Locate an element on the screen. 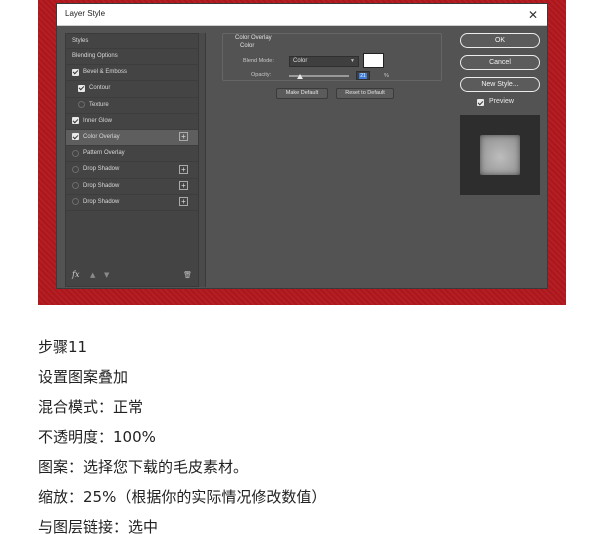  opacity-slider-thumb is located at coordinates (300, 76).